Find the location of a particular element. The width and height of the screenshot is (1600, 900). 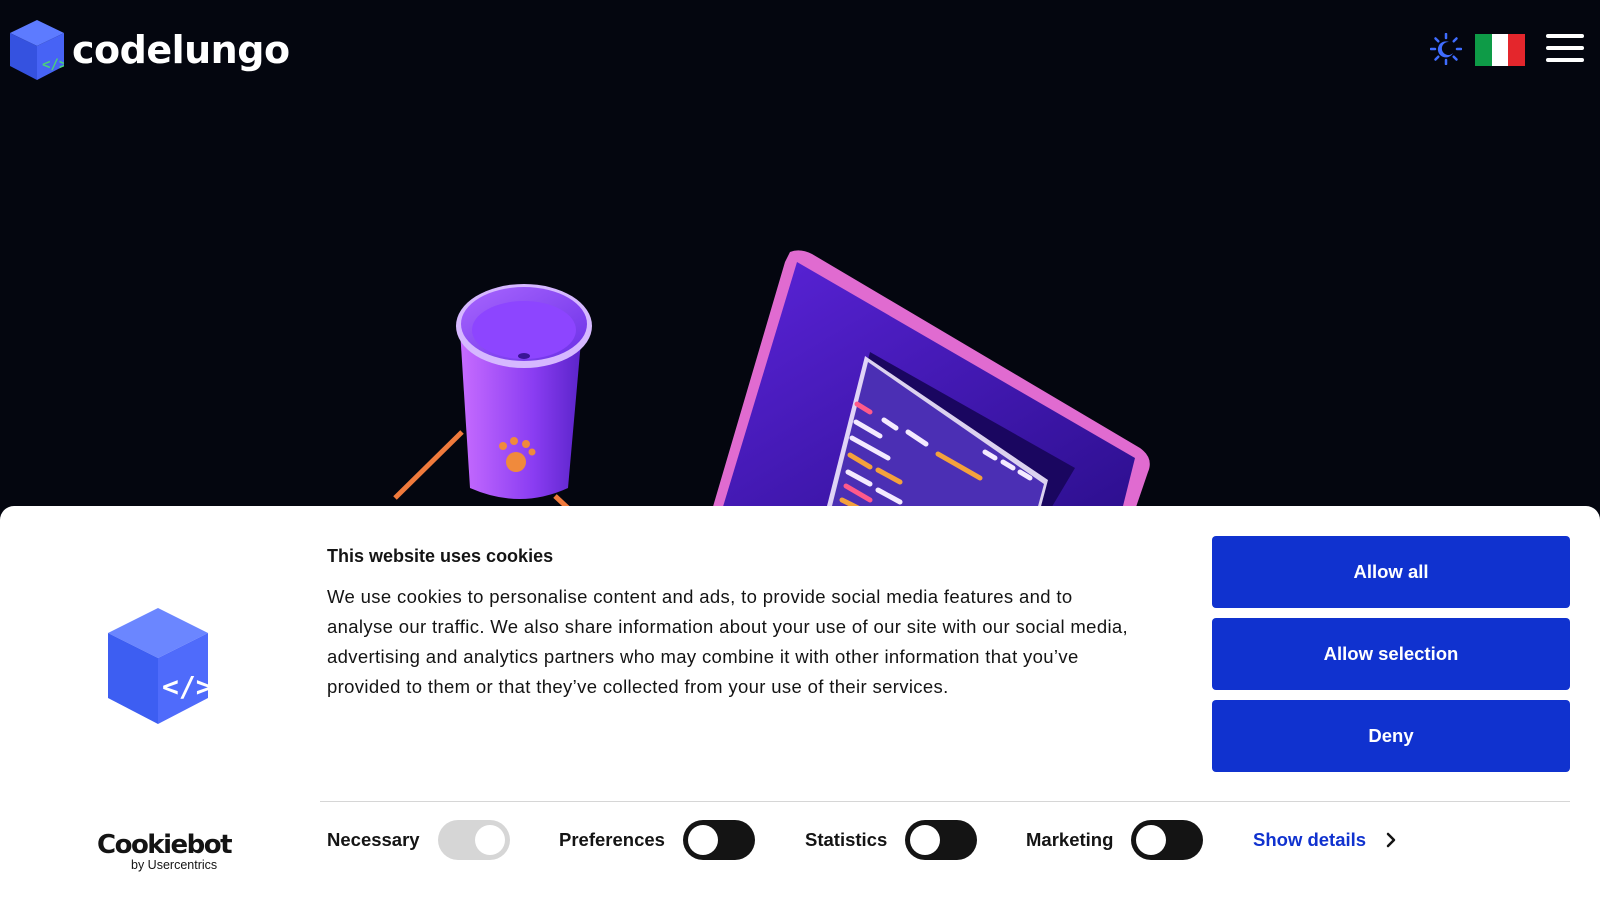

show-details-label: Show details is located at coordinates (1310, 839).